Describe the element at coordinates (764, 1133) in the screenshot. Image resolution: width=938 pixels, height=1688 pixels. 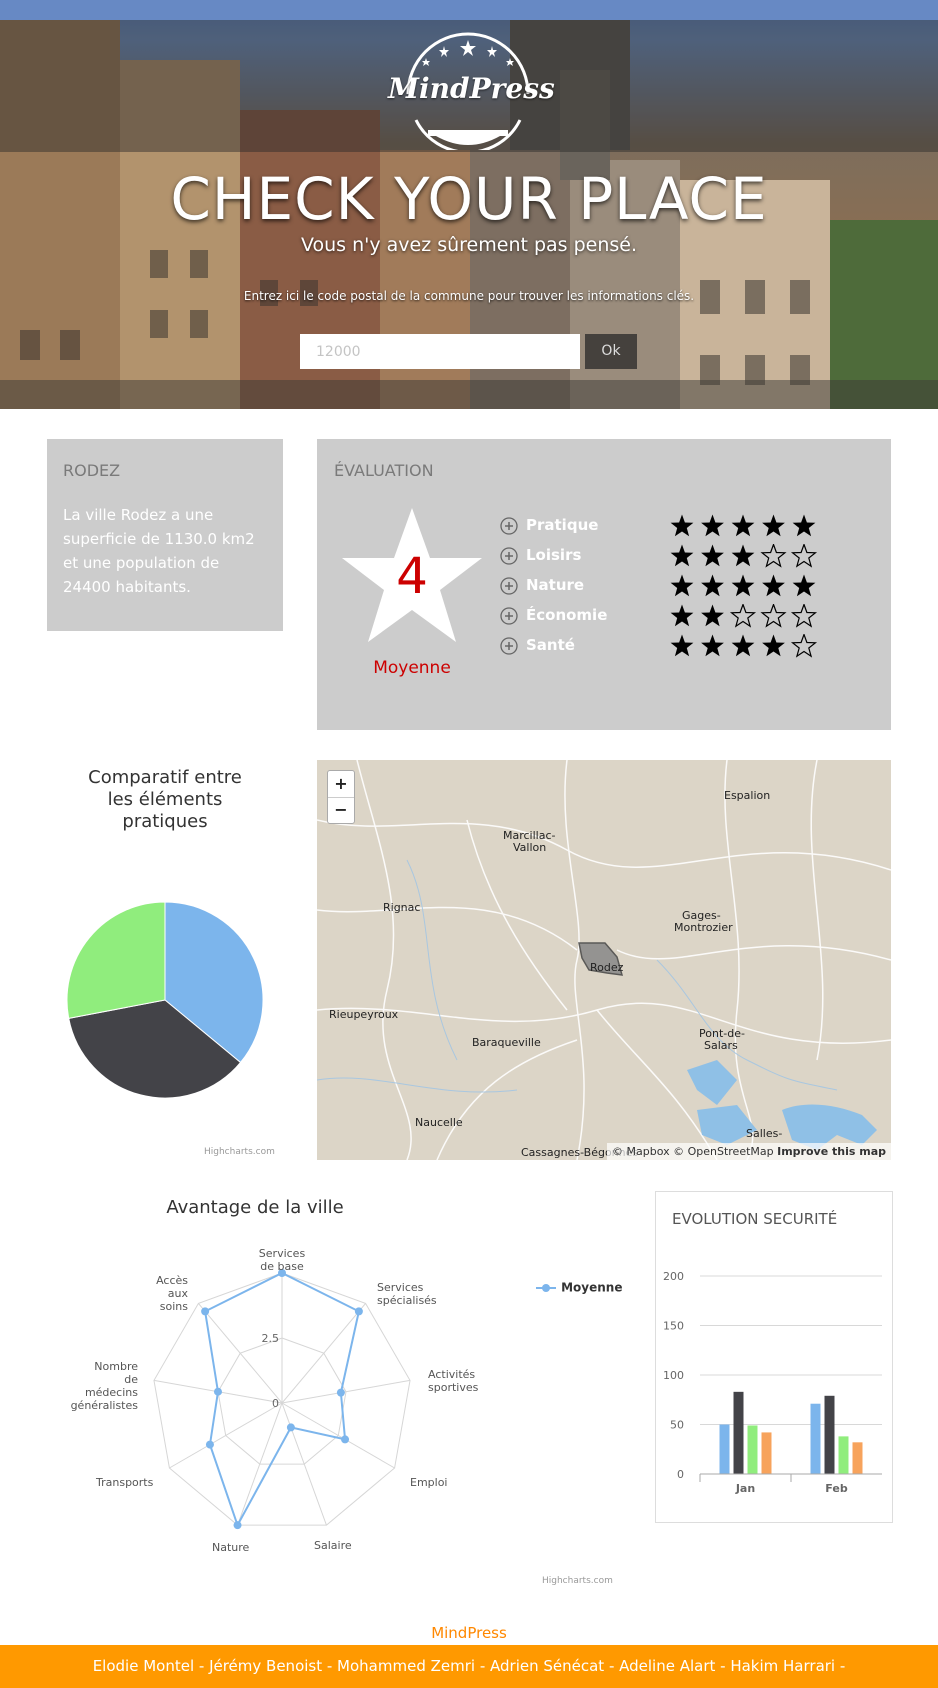
I see `map-place-salles: Salles-` at that location.